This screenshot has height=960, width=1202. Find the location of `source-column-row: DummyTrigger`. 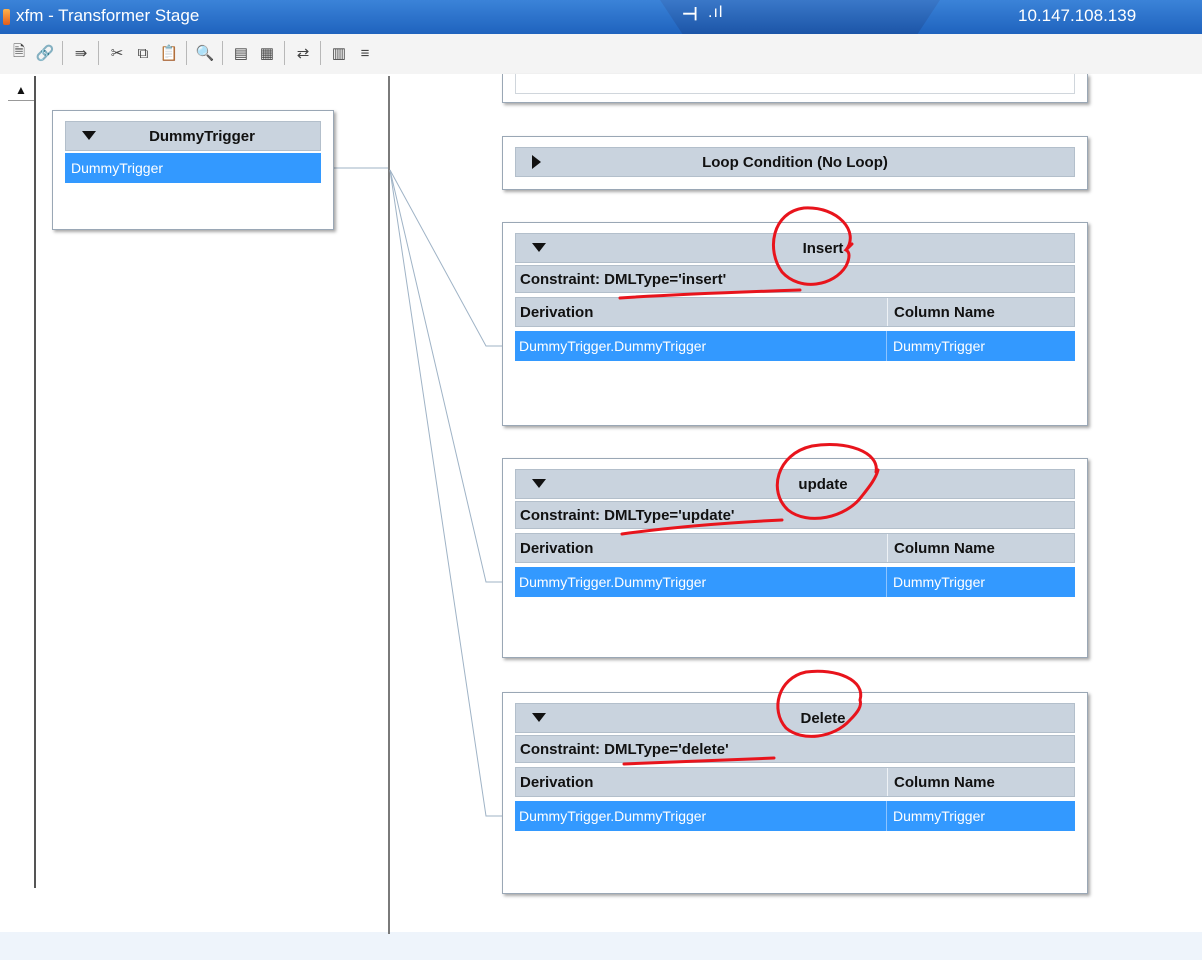

source-column-row: DummyTrigger is located at coordinates (193, 168).